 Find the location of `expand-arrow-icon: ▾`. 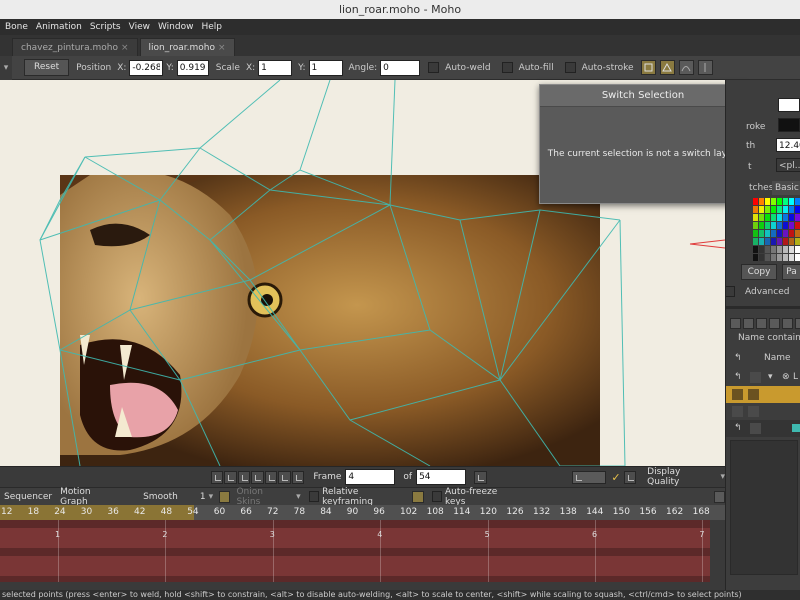

expand-arrow-icon: ▾ is located at coordinates (770, 377).